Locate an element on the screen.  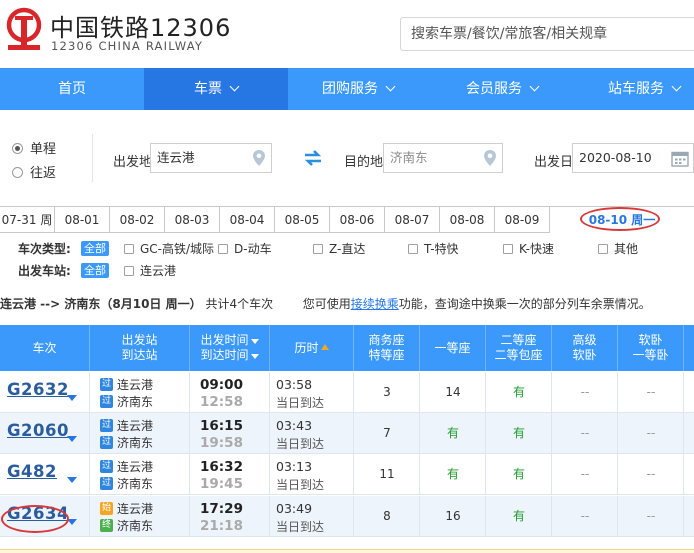
col-times: 出发时间 到达时间 is located at coordinates (230, 348).